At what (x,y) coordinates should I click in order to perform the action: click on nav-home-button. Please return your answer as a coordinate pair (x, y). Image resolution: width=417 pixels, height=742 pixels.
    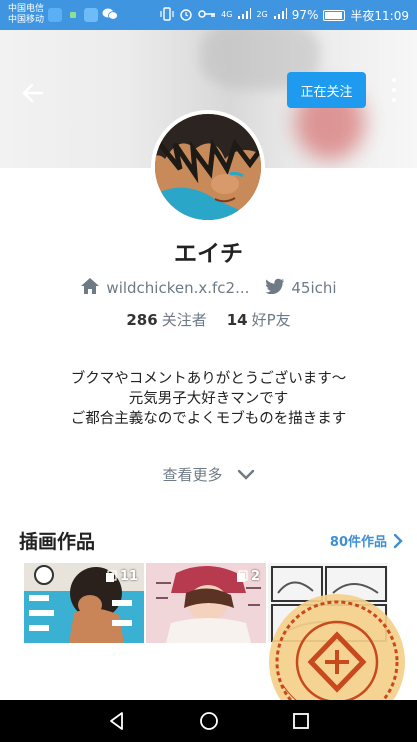
    Looking at the image, I should click on (209, 721).